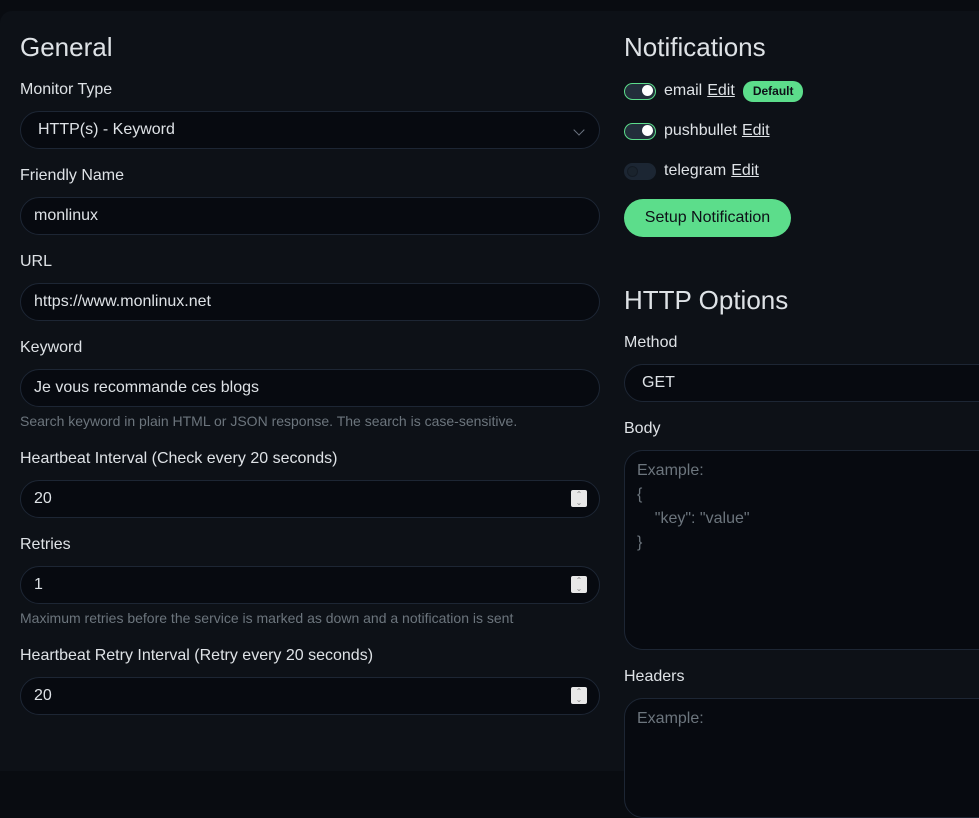 This screenshot has height=818, width=979. Describe the element at coordinates (640, 91) in the screenshot. I see `email-toggle` at that location.